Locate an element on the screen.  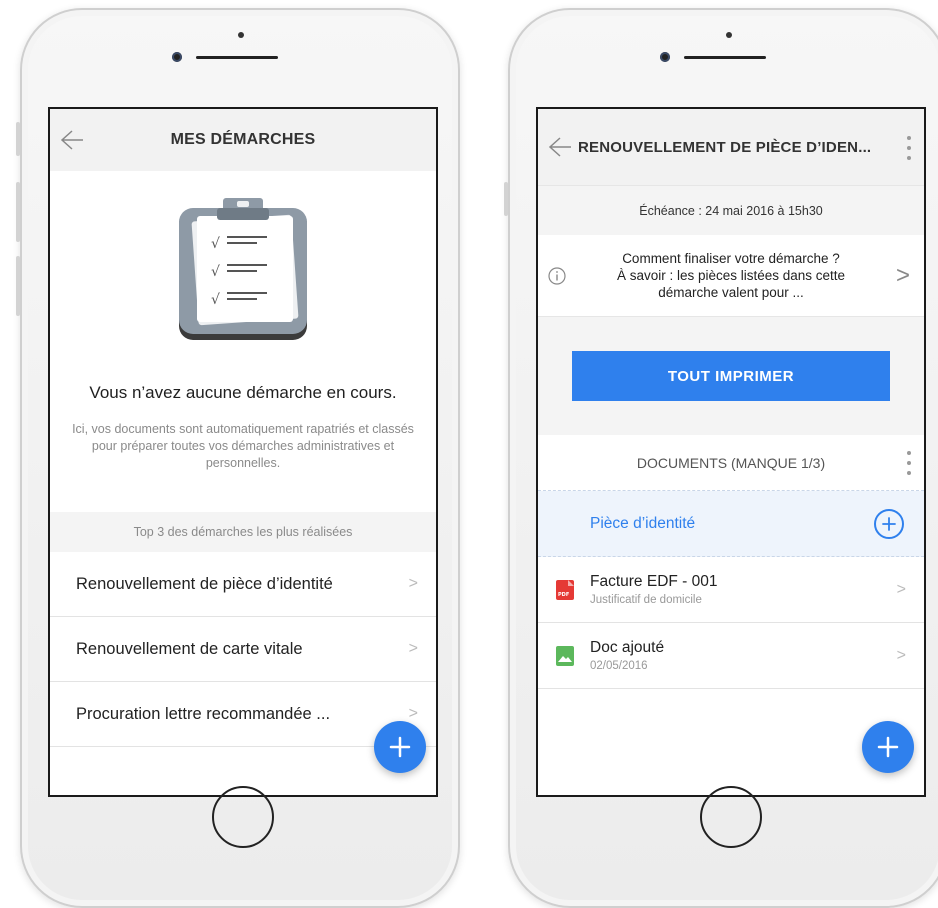
document-title: Facture EDF - 001 is located at coordinates (654, 581).